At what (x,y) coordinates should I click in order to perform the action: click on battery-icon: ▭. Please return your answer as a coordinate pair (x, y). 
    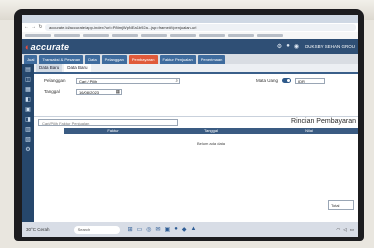
    Looking at the image, I should click on (352, 230).